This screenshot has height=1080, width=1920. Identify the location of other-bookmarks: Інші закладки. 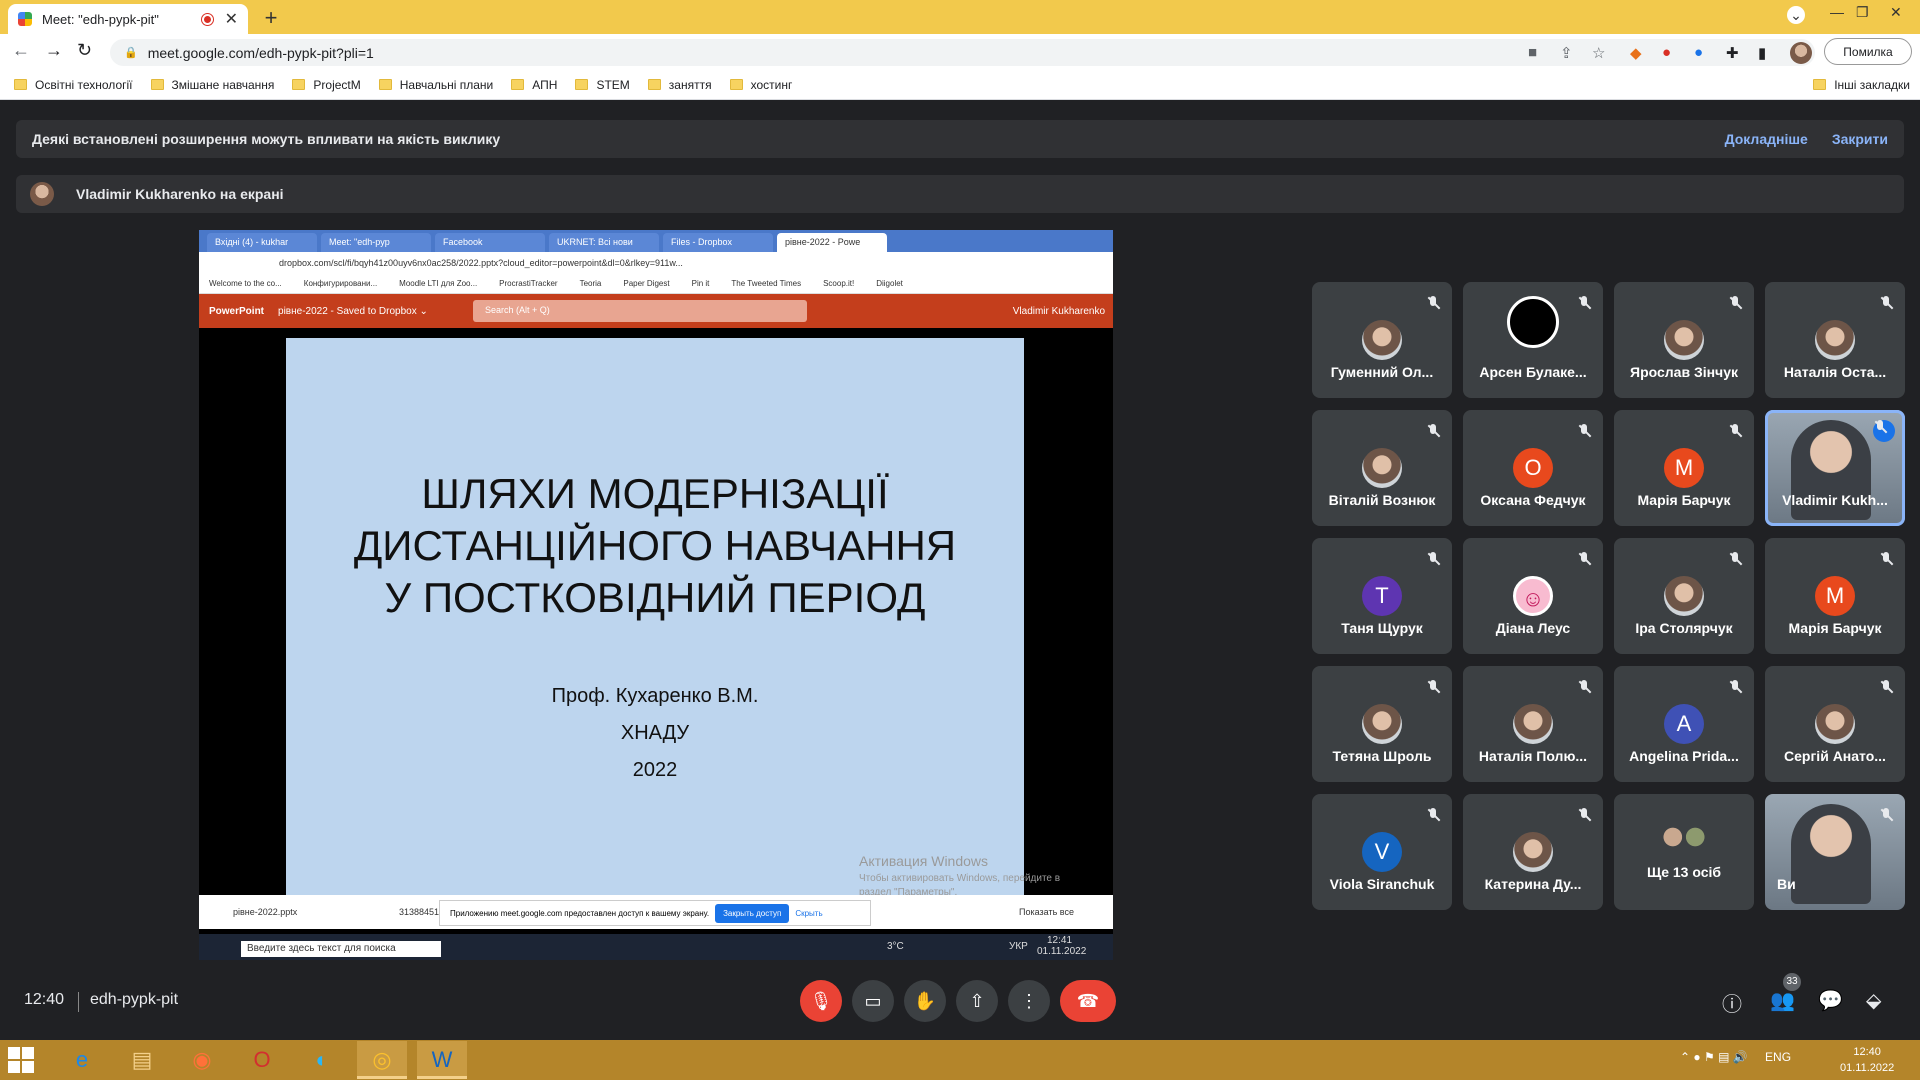
(1861, 85).